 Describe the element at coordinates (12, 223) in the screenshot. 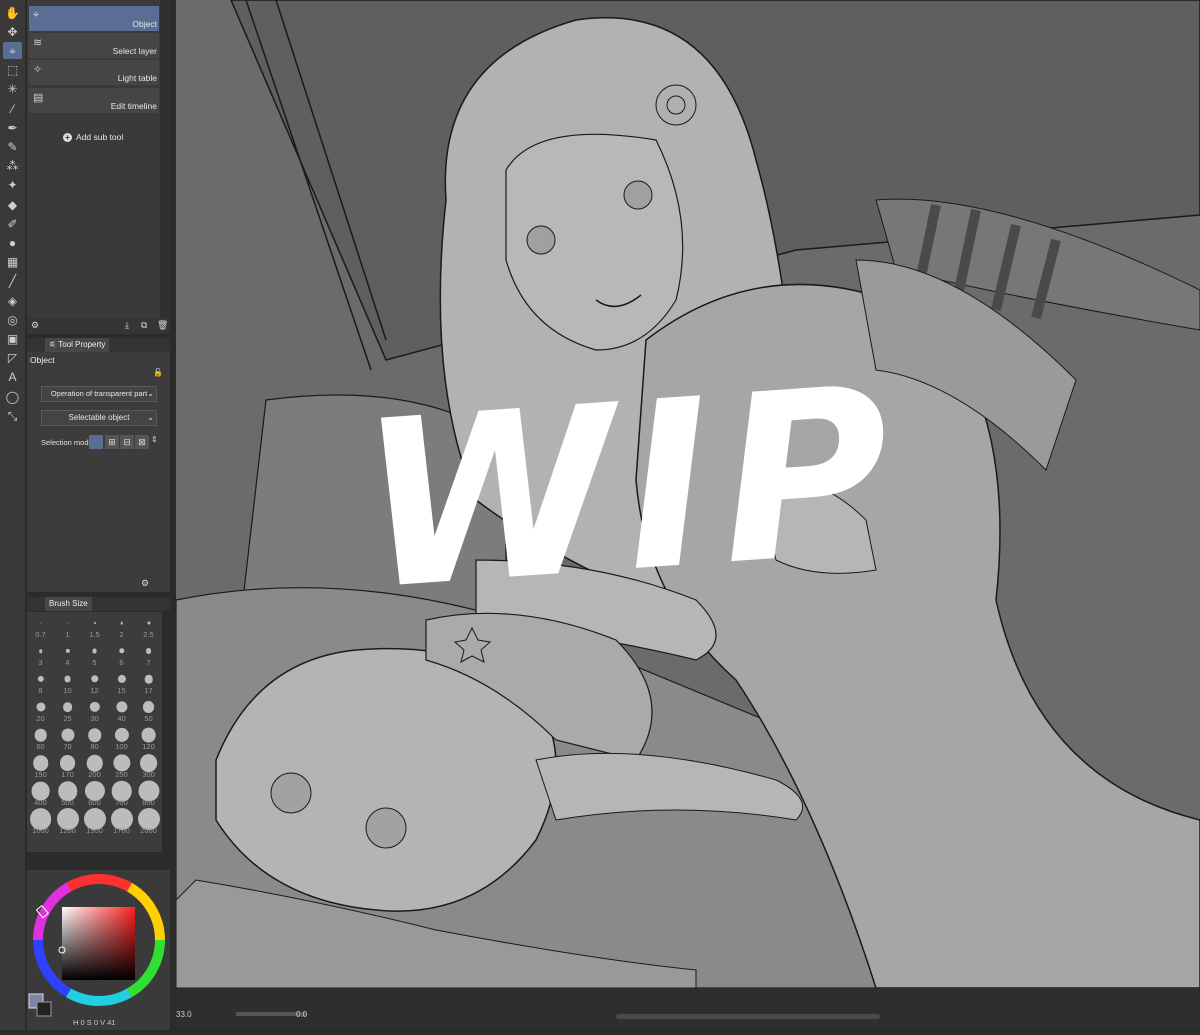

I see `blend-tool-icon: ✐` at that location.